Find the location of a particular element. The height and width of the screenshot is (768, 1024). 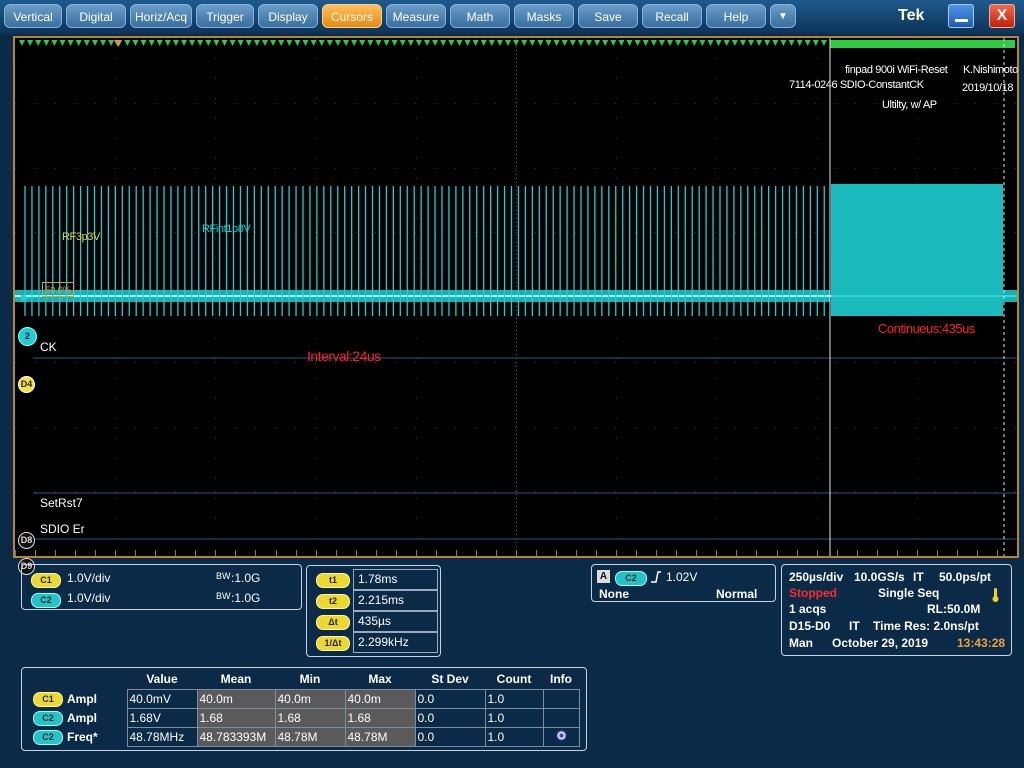

acquisition-count: 1 acqs is located at coordinates (808, 609).